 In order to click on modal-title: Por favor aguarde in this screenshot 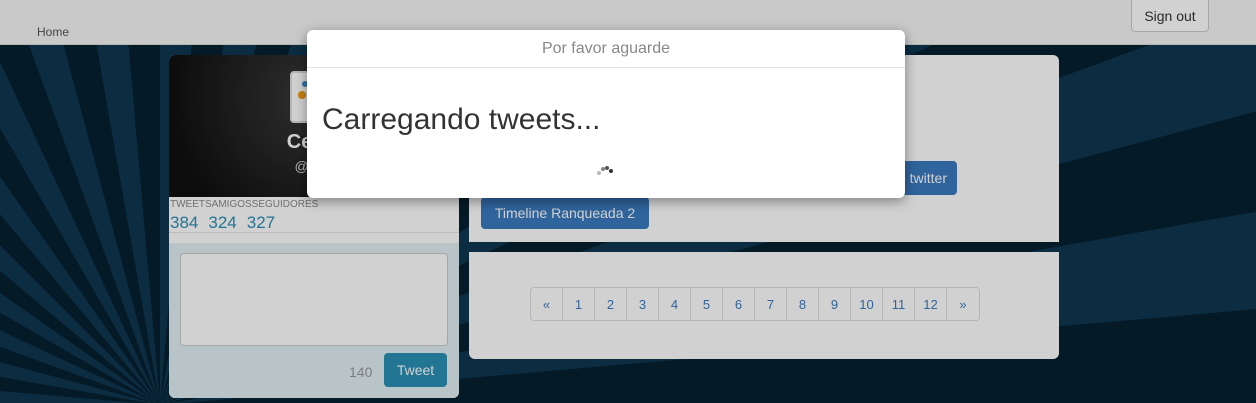, I will do `click(606, 49)`.